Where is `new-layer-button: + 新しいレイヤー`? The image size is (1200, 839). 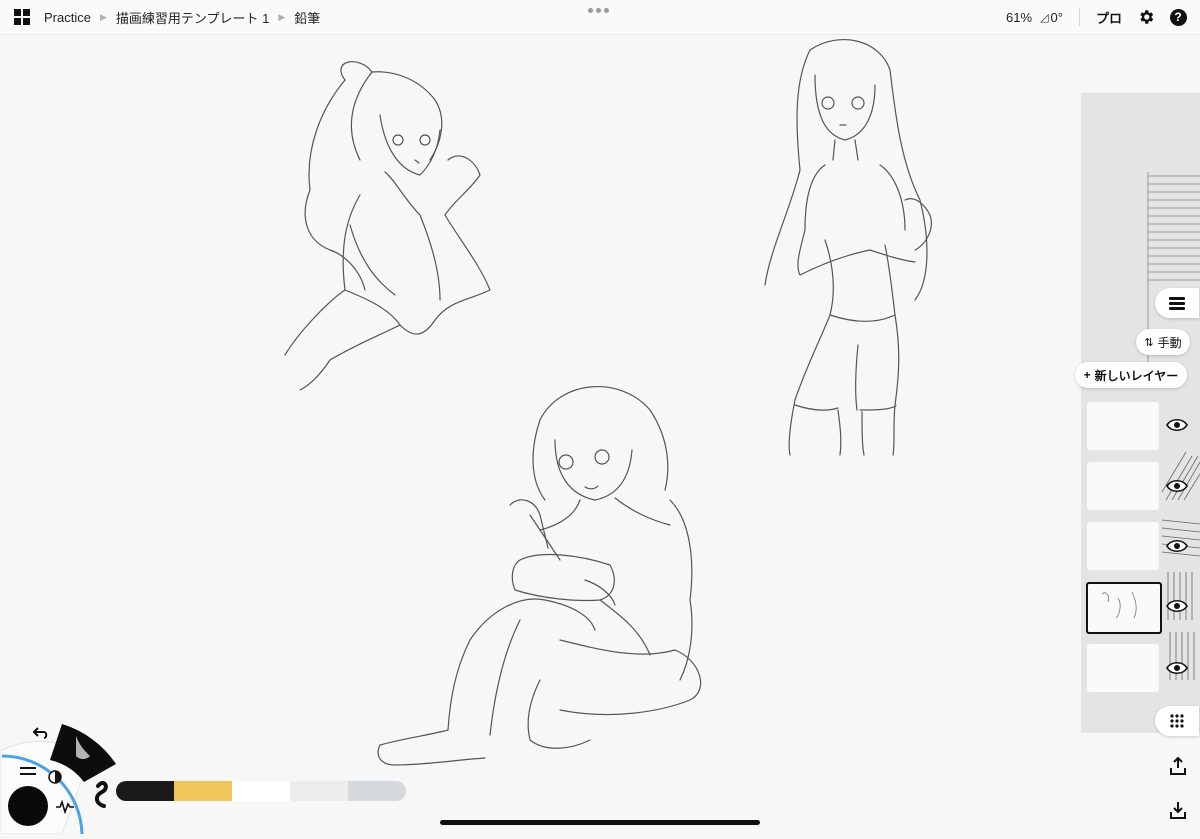
new-layer-button: + 新しいレイヤー is located at coordinates (1131, 375).